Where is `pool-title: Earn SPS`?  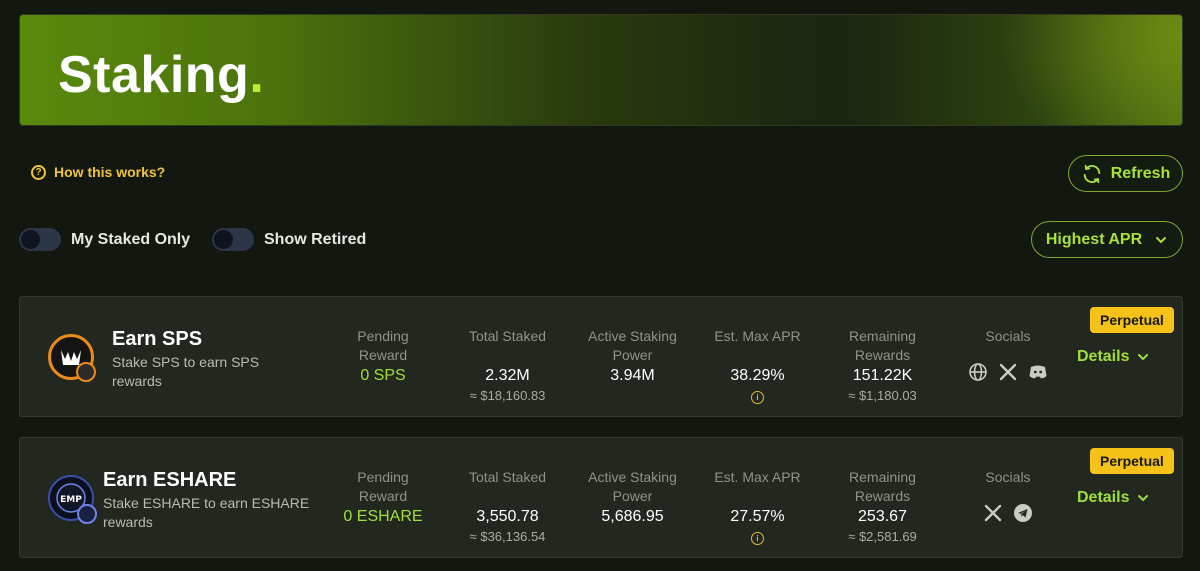 pool-title: Earn SPS is located at coordinates (157, 339).